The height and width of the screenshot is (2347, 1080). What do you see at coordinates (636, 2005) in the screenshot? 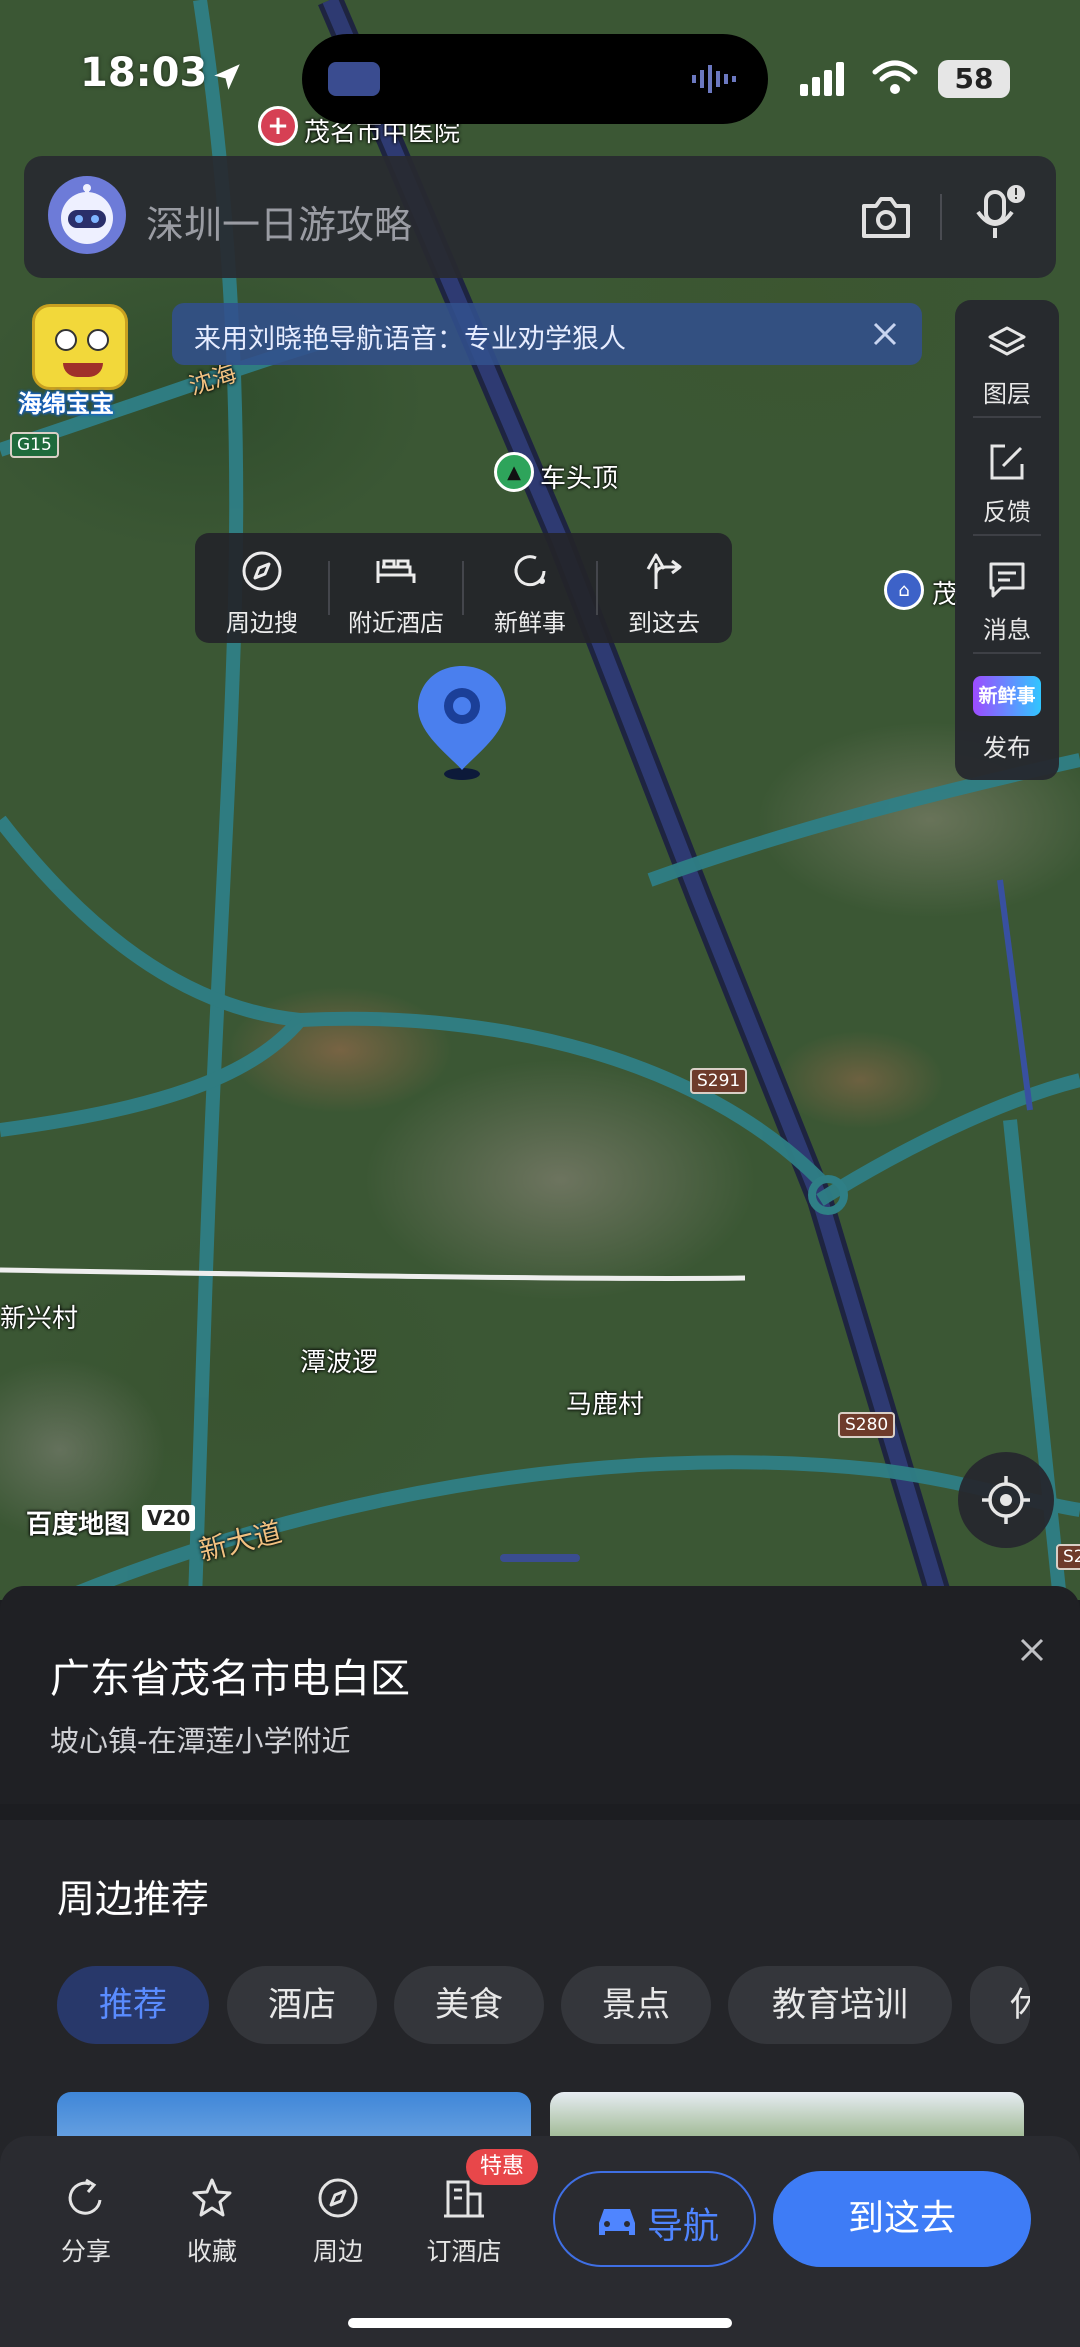
I see `chip-scenic: 景点` at bounding box center [636, 2005].